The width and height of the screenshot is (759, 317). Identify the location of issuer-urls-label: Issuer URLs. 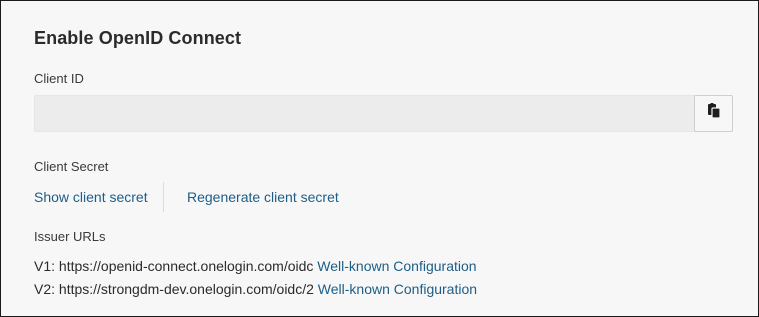
(70, 236).